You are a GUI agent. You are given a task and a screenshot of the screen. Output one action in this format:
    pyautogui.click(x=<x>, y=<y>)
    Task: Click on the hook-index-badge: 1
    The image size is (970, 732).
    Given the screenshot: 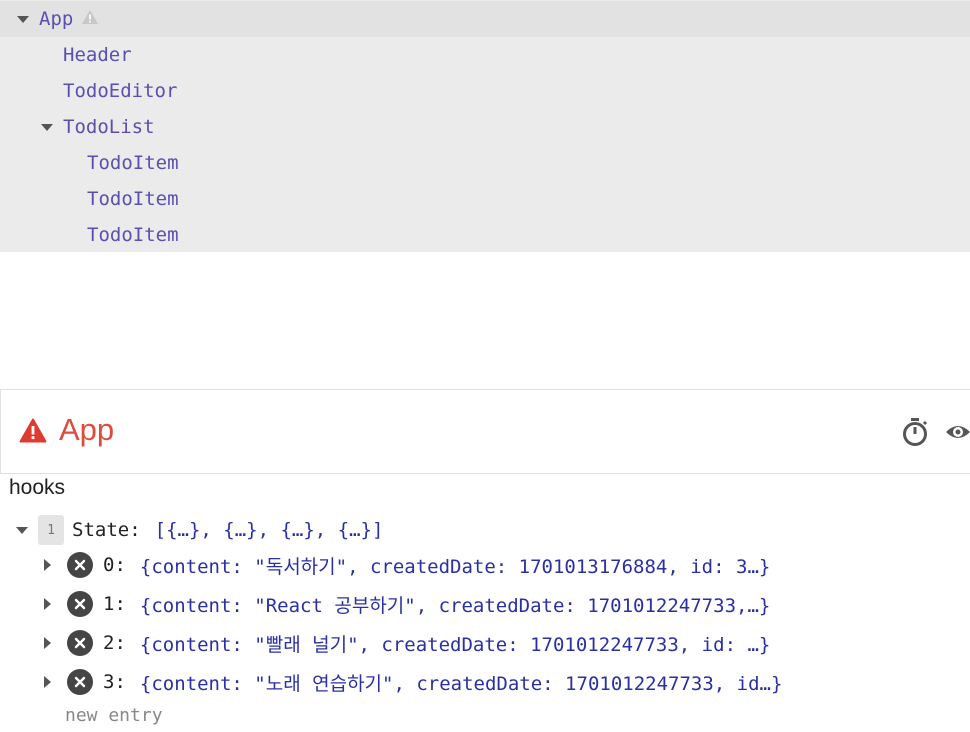 What is the action you would take?
    pyautogui.click(x=51, y=530)
    